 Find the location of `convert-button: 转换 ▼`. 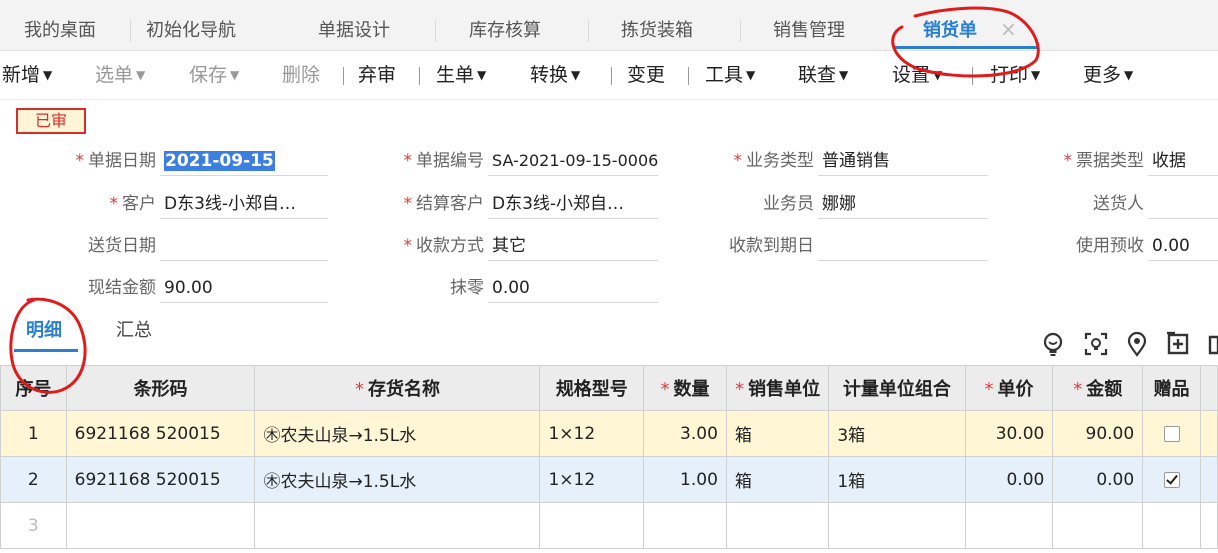

convert-button: 转换 ▼ is located at coordinates (555, 75).